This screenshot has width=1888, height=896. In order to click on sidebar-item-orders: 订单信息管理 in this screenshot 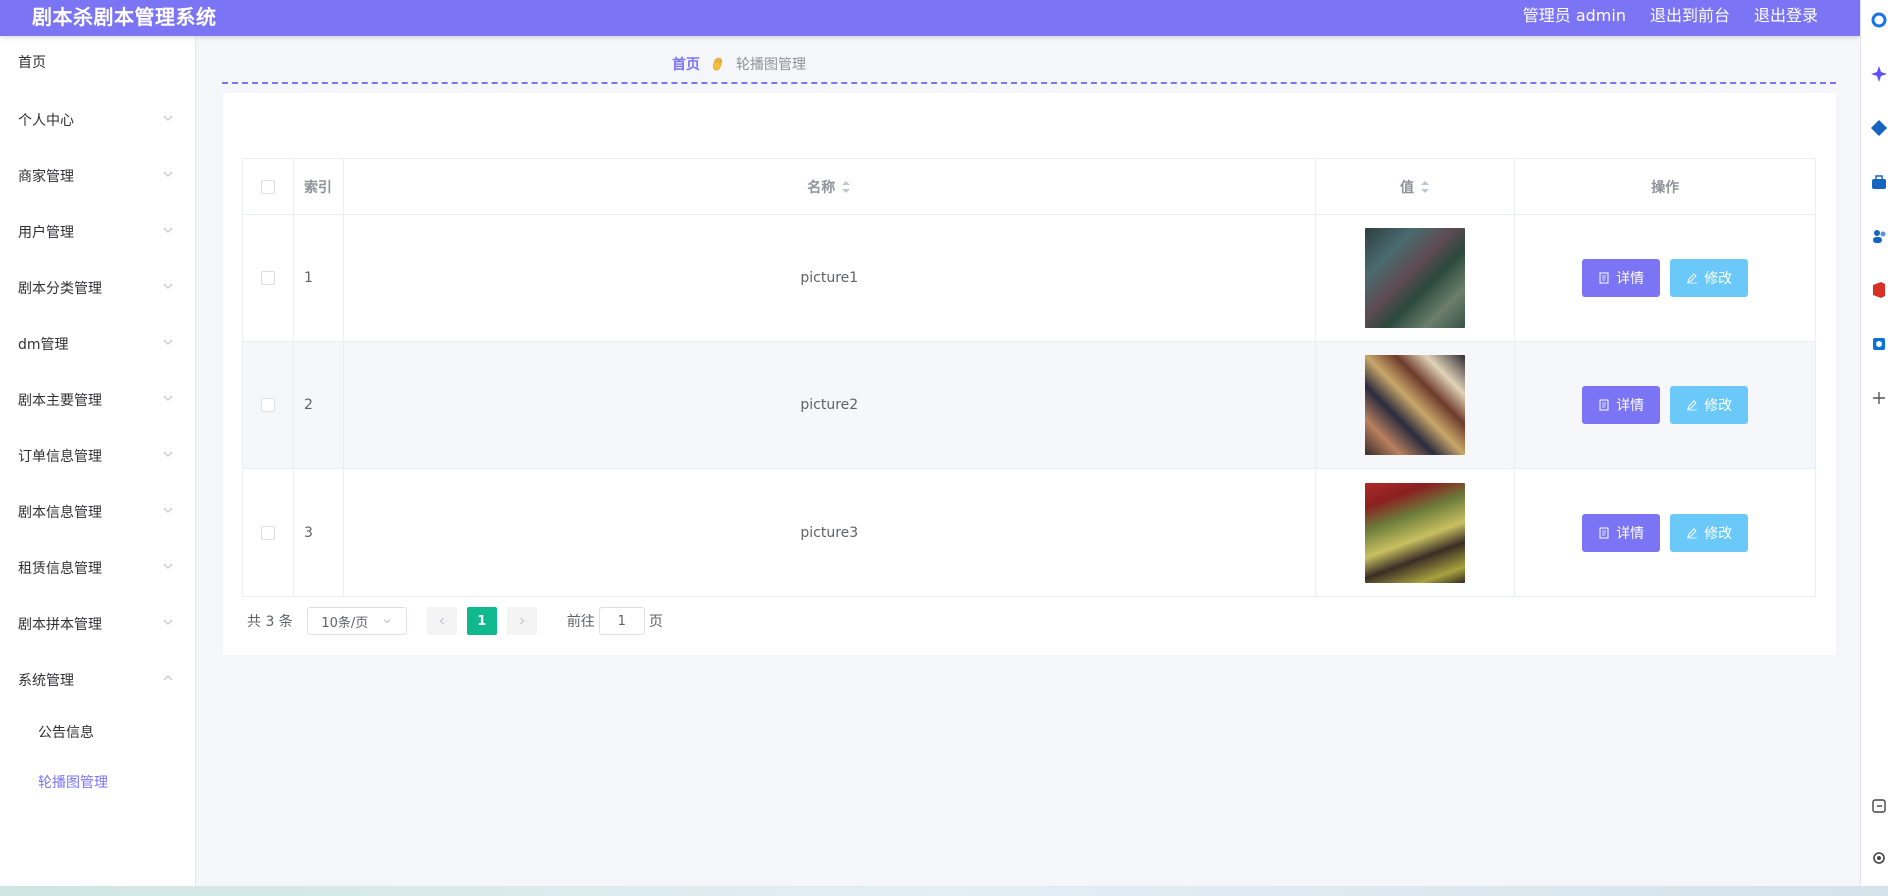, I will do `click(98, 456)`.